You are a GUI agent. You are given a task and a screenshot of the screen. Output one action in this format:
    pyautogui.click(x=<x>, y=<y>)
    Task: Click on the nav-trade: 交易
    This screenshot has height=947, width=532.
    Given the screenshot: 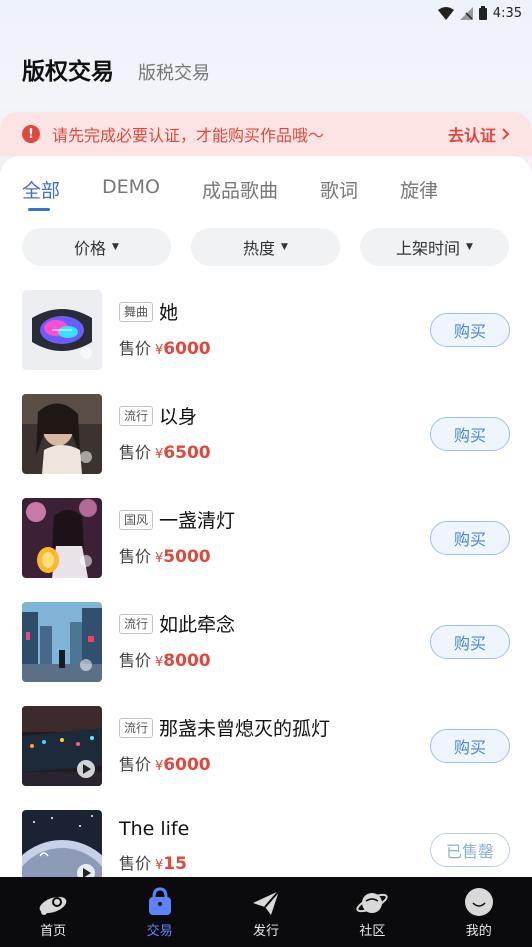 What is the action you would take?
    pyautogui.click(x=160, y=912)
    